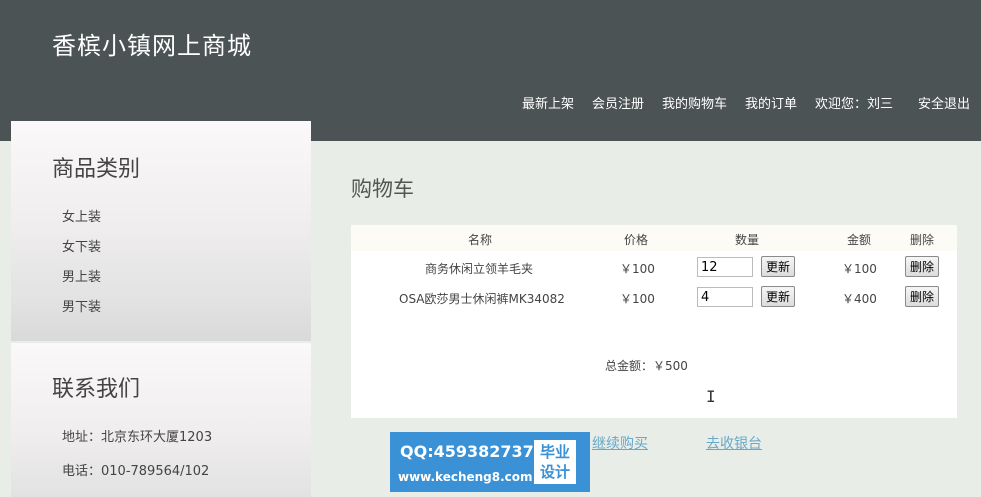 The width and height of the screenshot is (981, 497). I want to click on column-header-price: 价格, so click(636, 240).